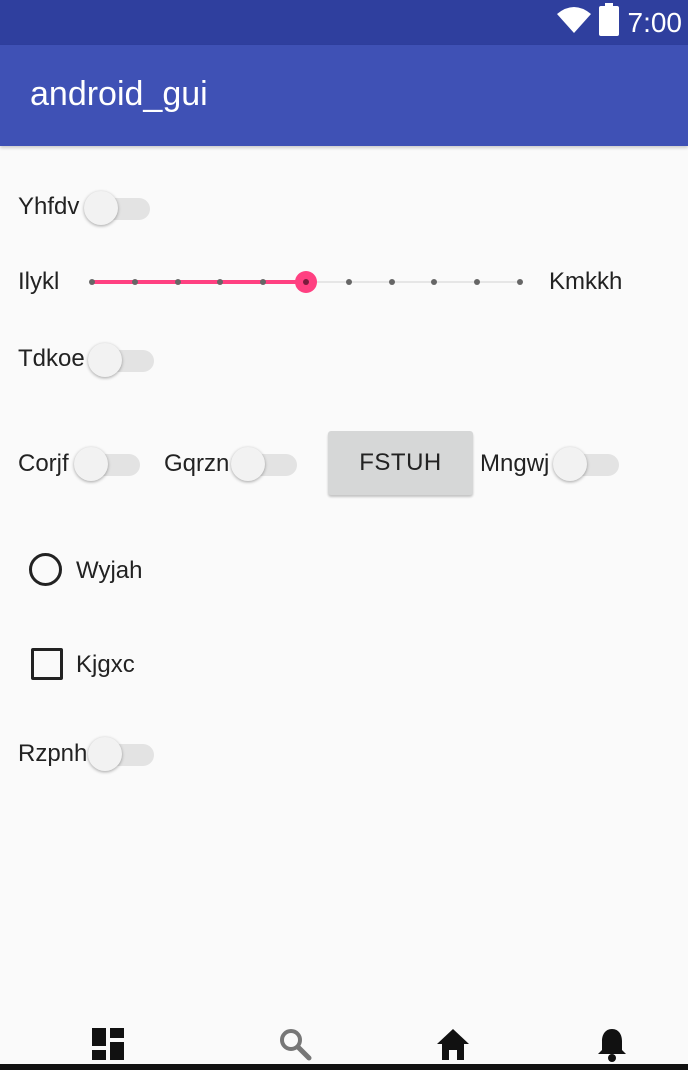 The image size is (688, 1070). I want to click on status-time: 7:00, so click(655, 22).